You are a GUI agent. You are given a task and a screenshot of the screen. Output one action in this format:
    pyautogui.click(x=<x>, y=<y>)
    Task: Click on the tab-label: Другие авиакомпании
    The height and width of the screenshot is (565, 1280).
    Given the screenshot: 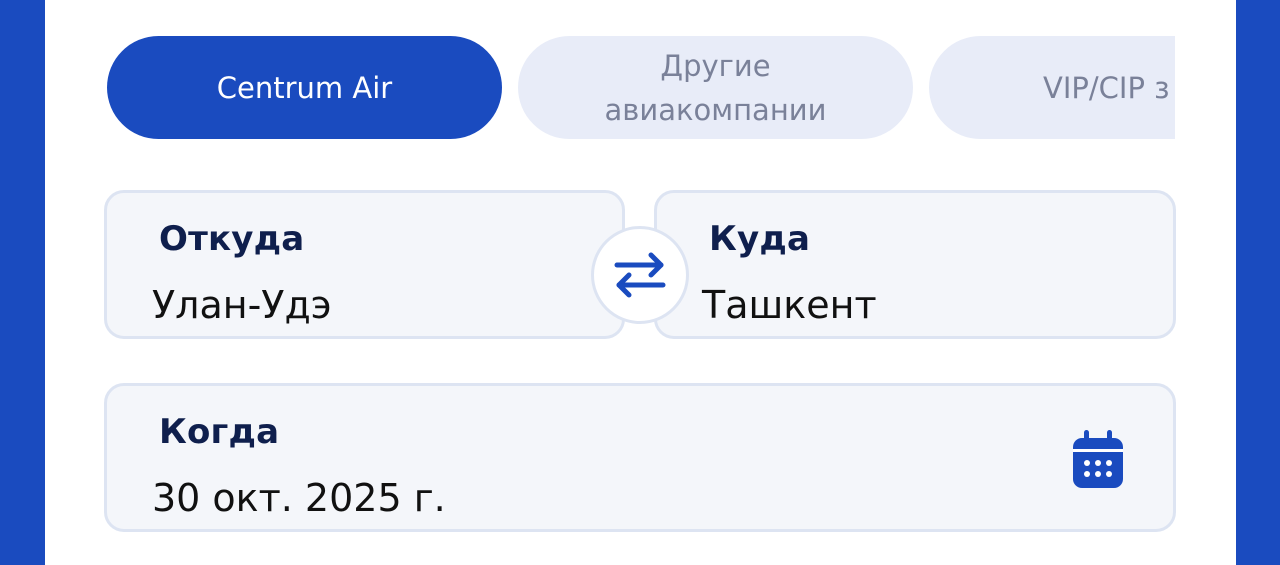 What is the action you would take?
    pyautogui.click(x=715, y=87)
    